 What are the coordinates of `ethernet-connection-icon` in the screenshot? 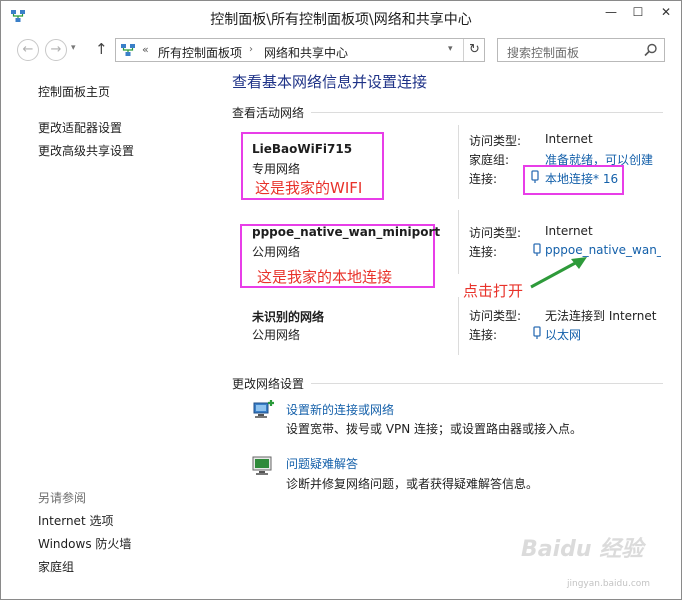 It's located at (537, 332).